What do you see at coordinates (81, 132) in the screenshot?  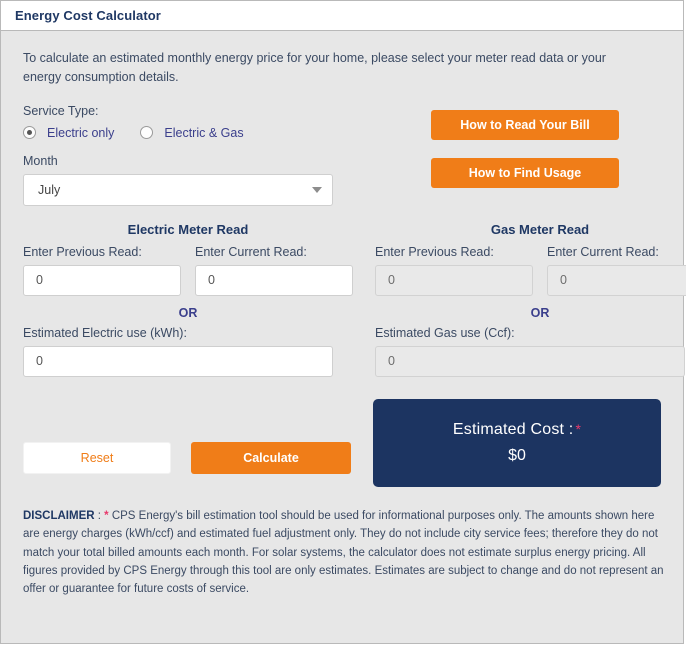 I see `radio-electric-only-label: Electric only` at bounding box center [81, 132].